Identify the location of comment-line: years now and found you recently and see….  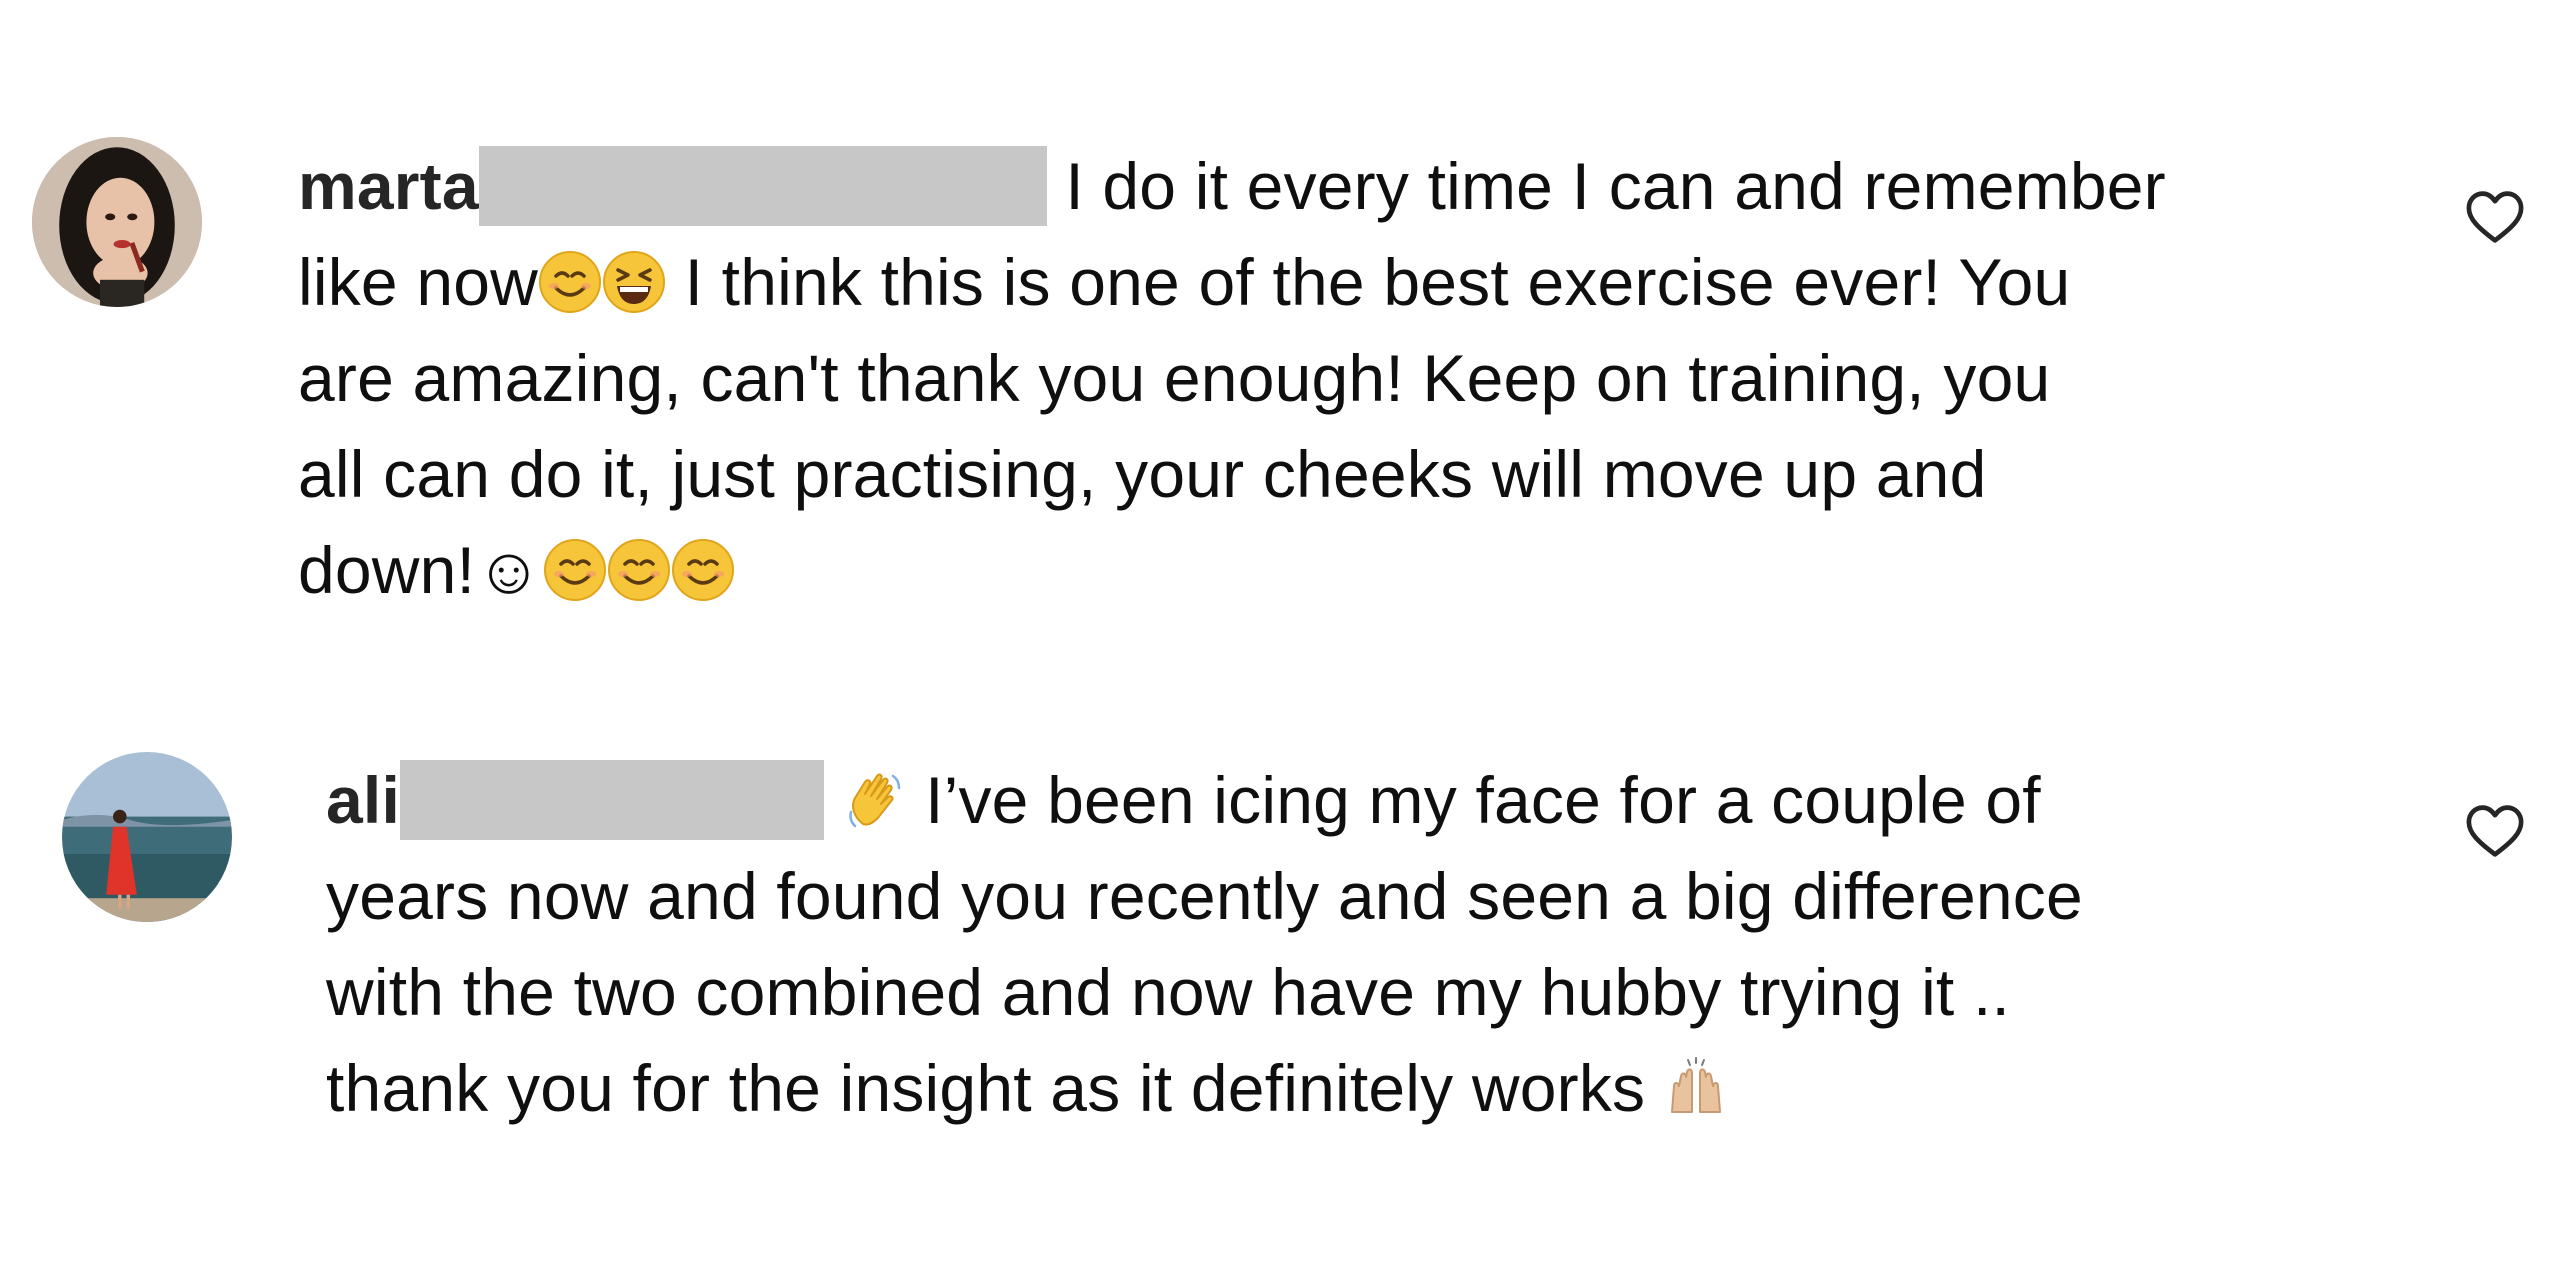
(1376, 896).